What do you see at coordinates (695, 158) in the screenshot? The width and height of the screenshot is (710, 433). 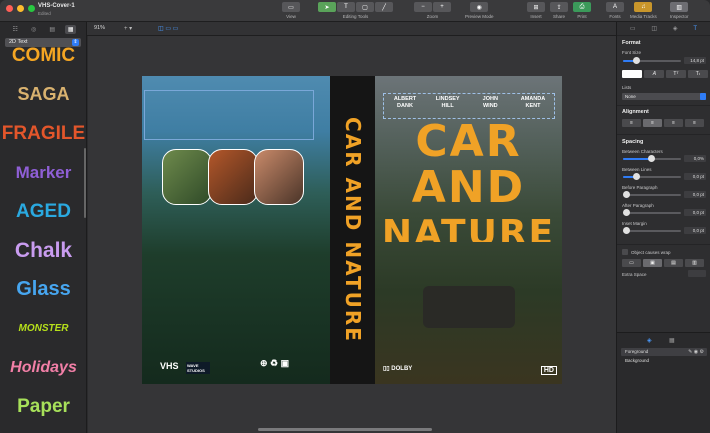 I see `between-characters-field: 0,0%` at bounding box center [695, 158].